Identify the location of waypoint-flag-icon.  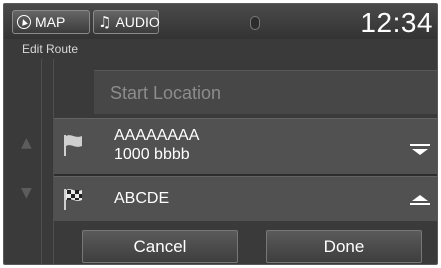
(73, 145).